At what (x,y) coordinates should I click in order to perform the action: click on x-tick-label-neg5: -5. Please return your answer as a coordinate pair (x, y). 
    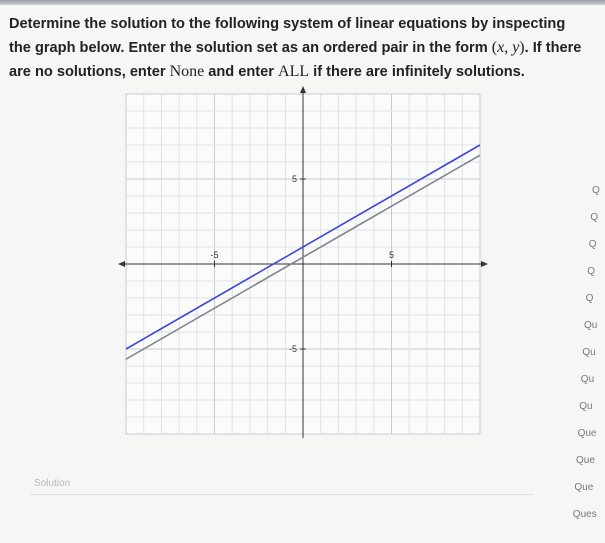
    Looking at the image, I should click on (214, 255).